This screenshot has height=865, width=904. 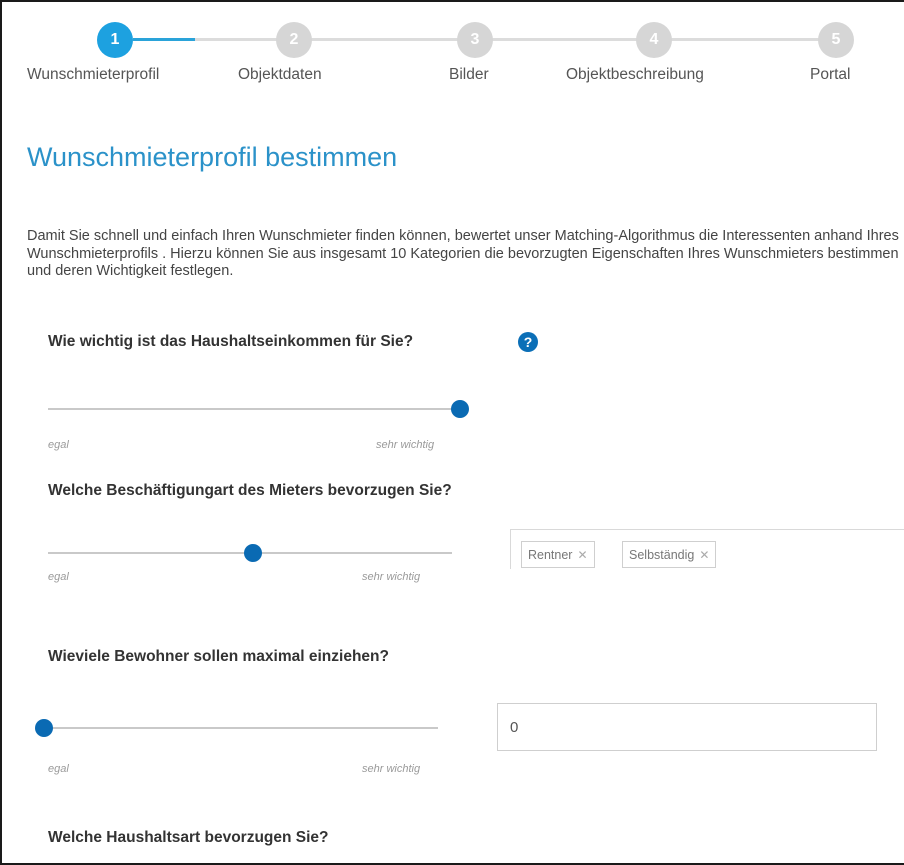 I want to click on step-5-circle: 5, so click(x=836, y=40).